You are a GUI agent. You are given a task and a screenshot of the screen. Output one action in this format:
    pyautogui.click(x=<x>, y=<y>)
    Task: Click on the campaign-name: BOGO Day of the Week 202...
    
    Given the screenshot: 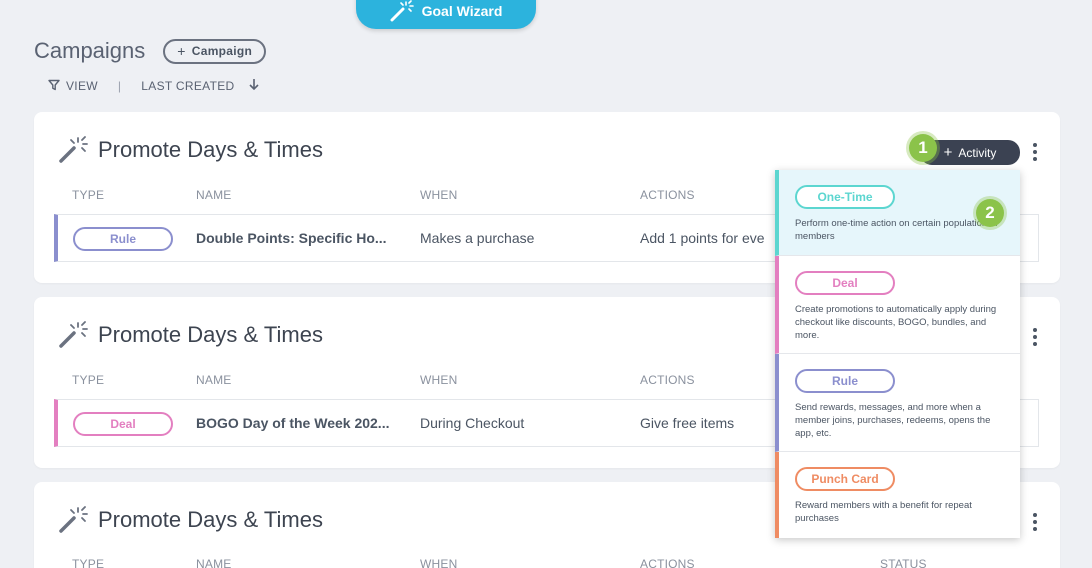 What is the action you would take?
    pyautogui.click(x=293, y=423)
    